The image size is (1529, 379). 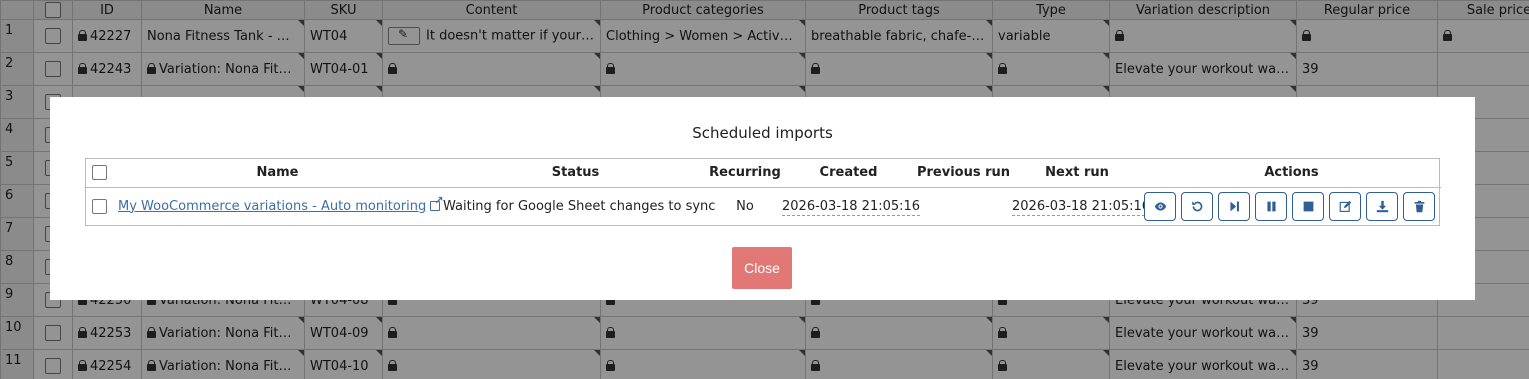 What do you see at coordinates (277, 173) in the screenshot?
I see `col-header-import-name: Name` at bounding box center [277, 173].